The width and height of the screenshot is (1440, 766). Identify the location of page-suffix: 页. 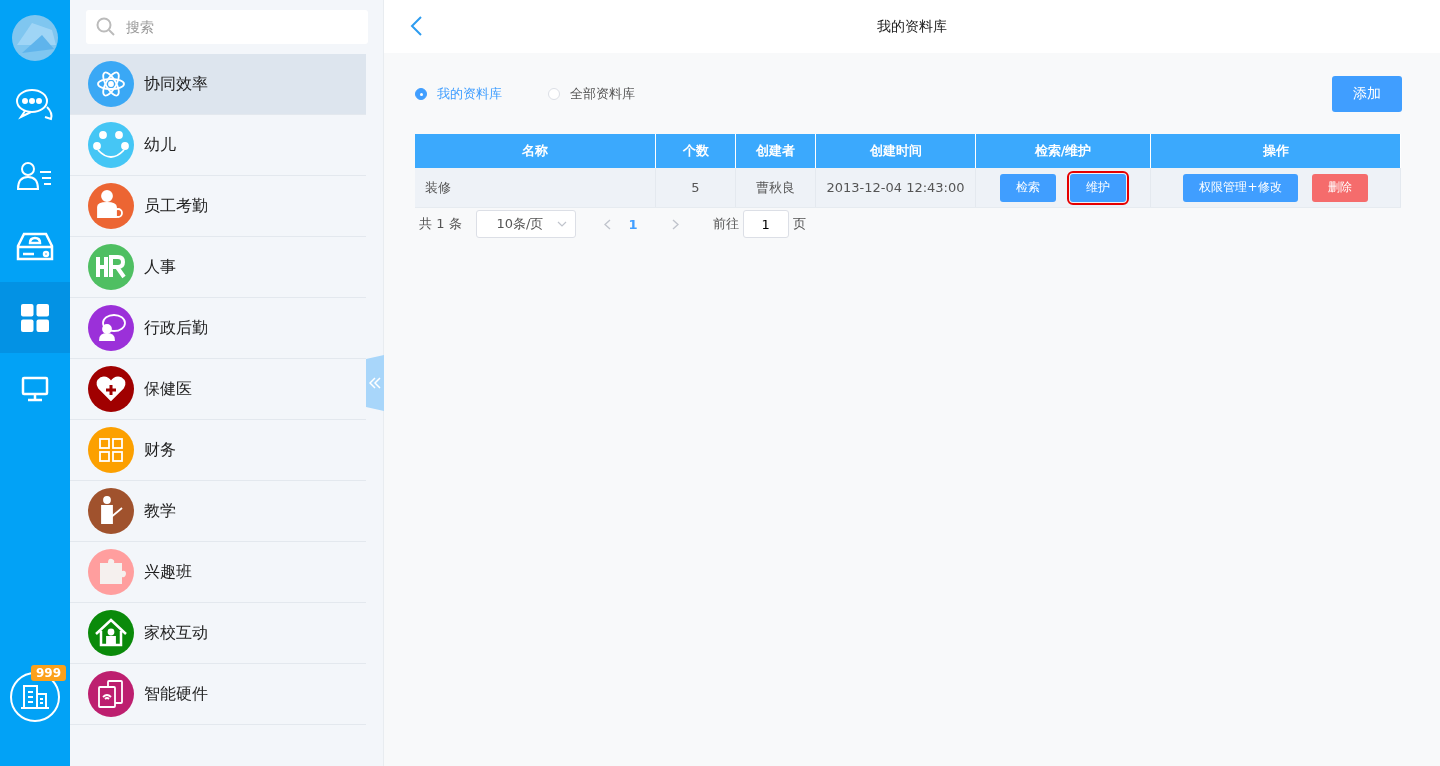
(799, 224).